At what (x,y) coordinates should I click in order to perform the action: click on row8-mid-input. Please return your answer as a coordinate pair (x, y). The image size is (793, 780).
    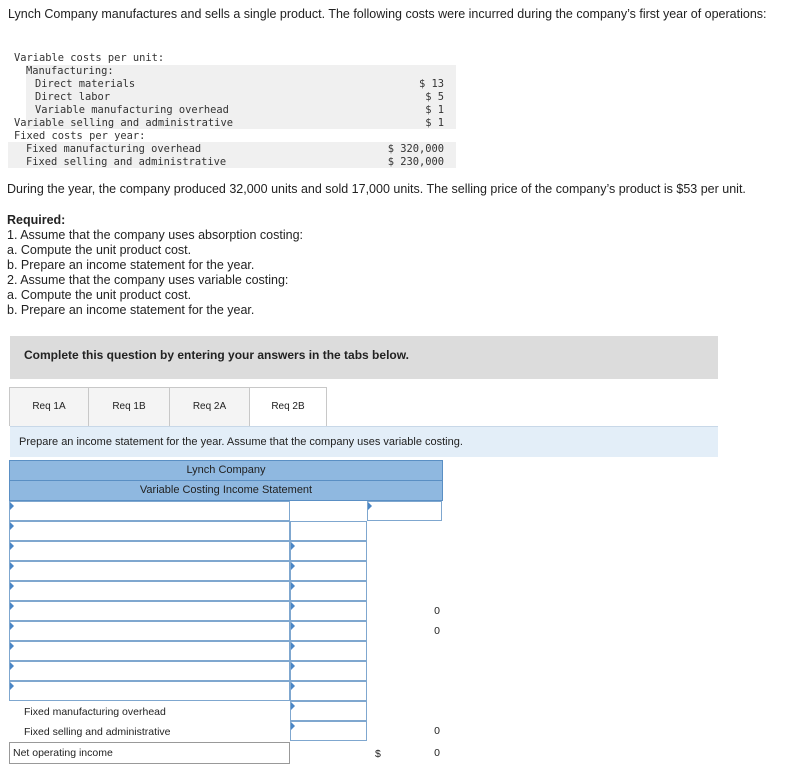
    Looking at the image, I should click on (328, 651).